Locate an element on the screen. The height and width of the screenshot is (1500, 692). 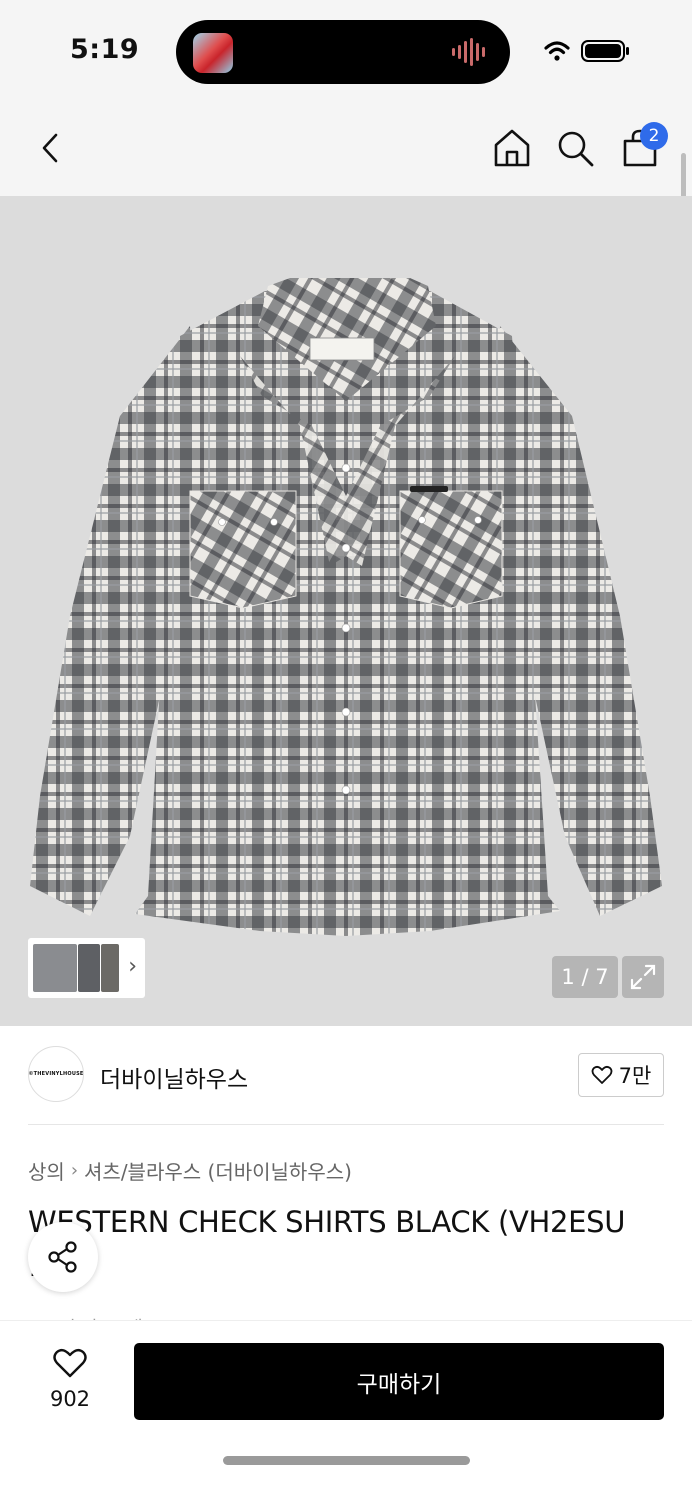
system-status-icons is located at coordinates (586, 51).